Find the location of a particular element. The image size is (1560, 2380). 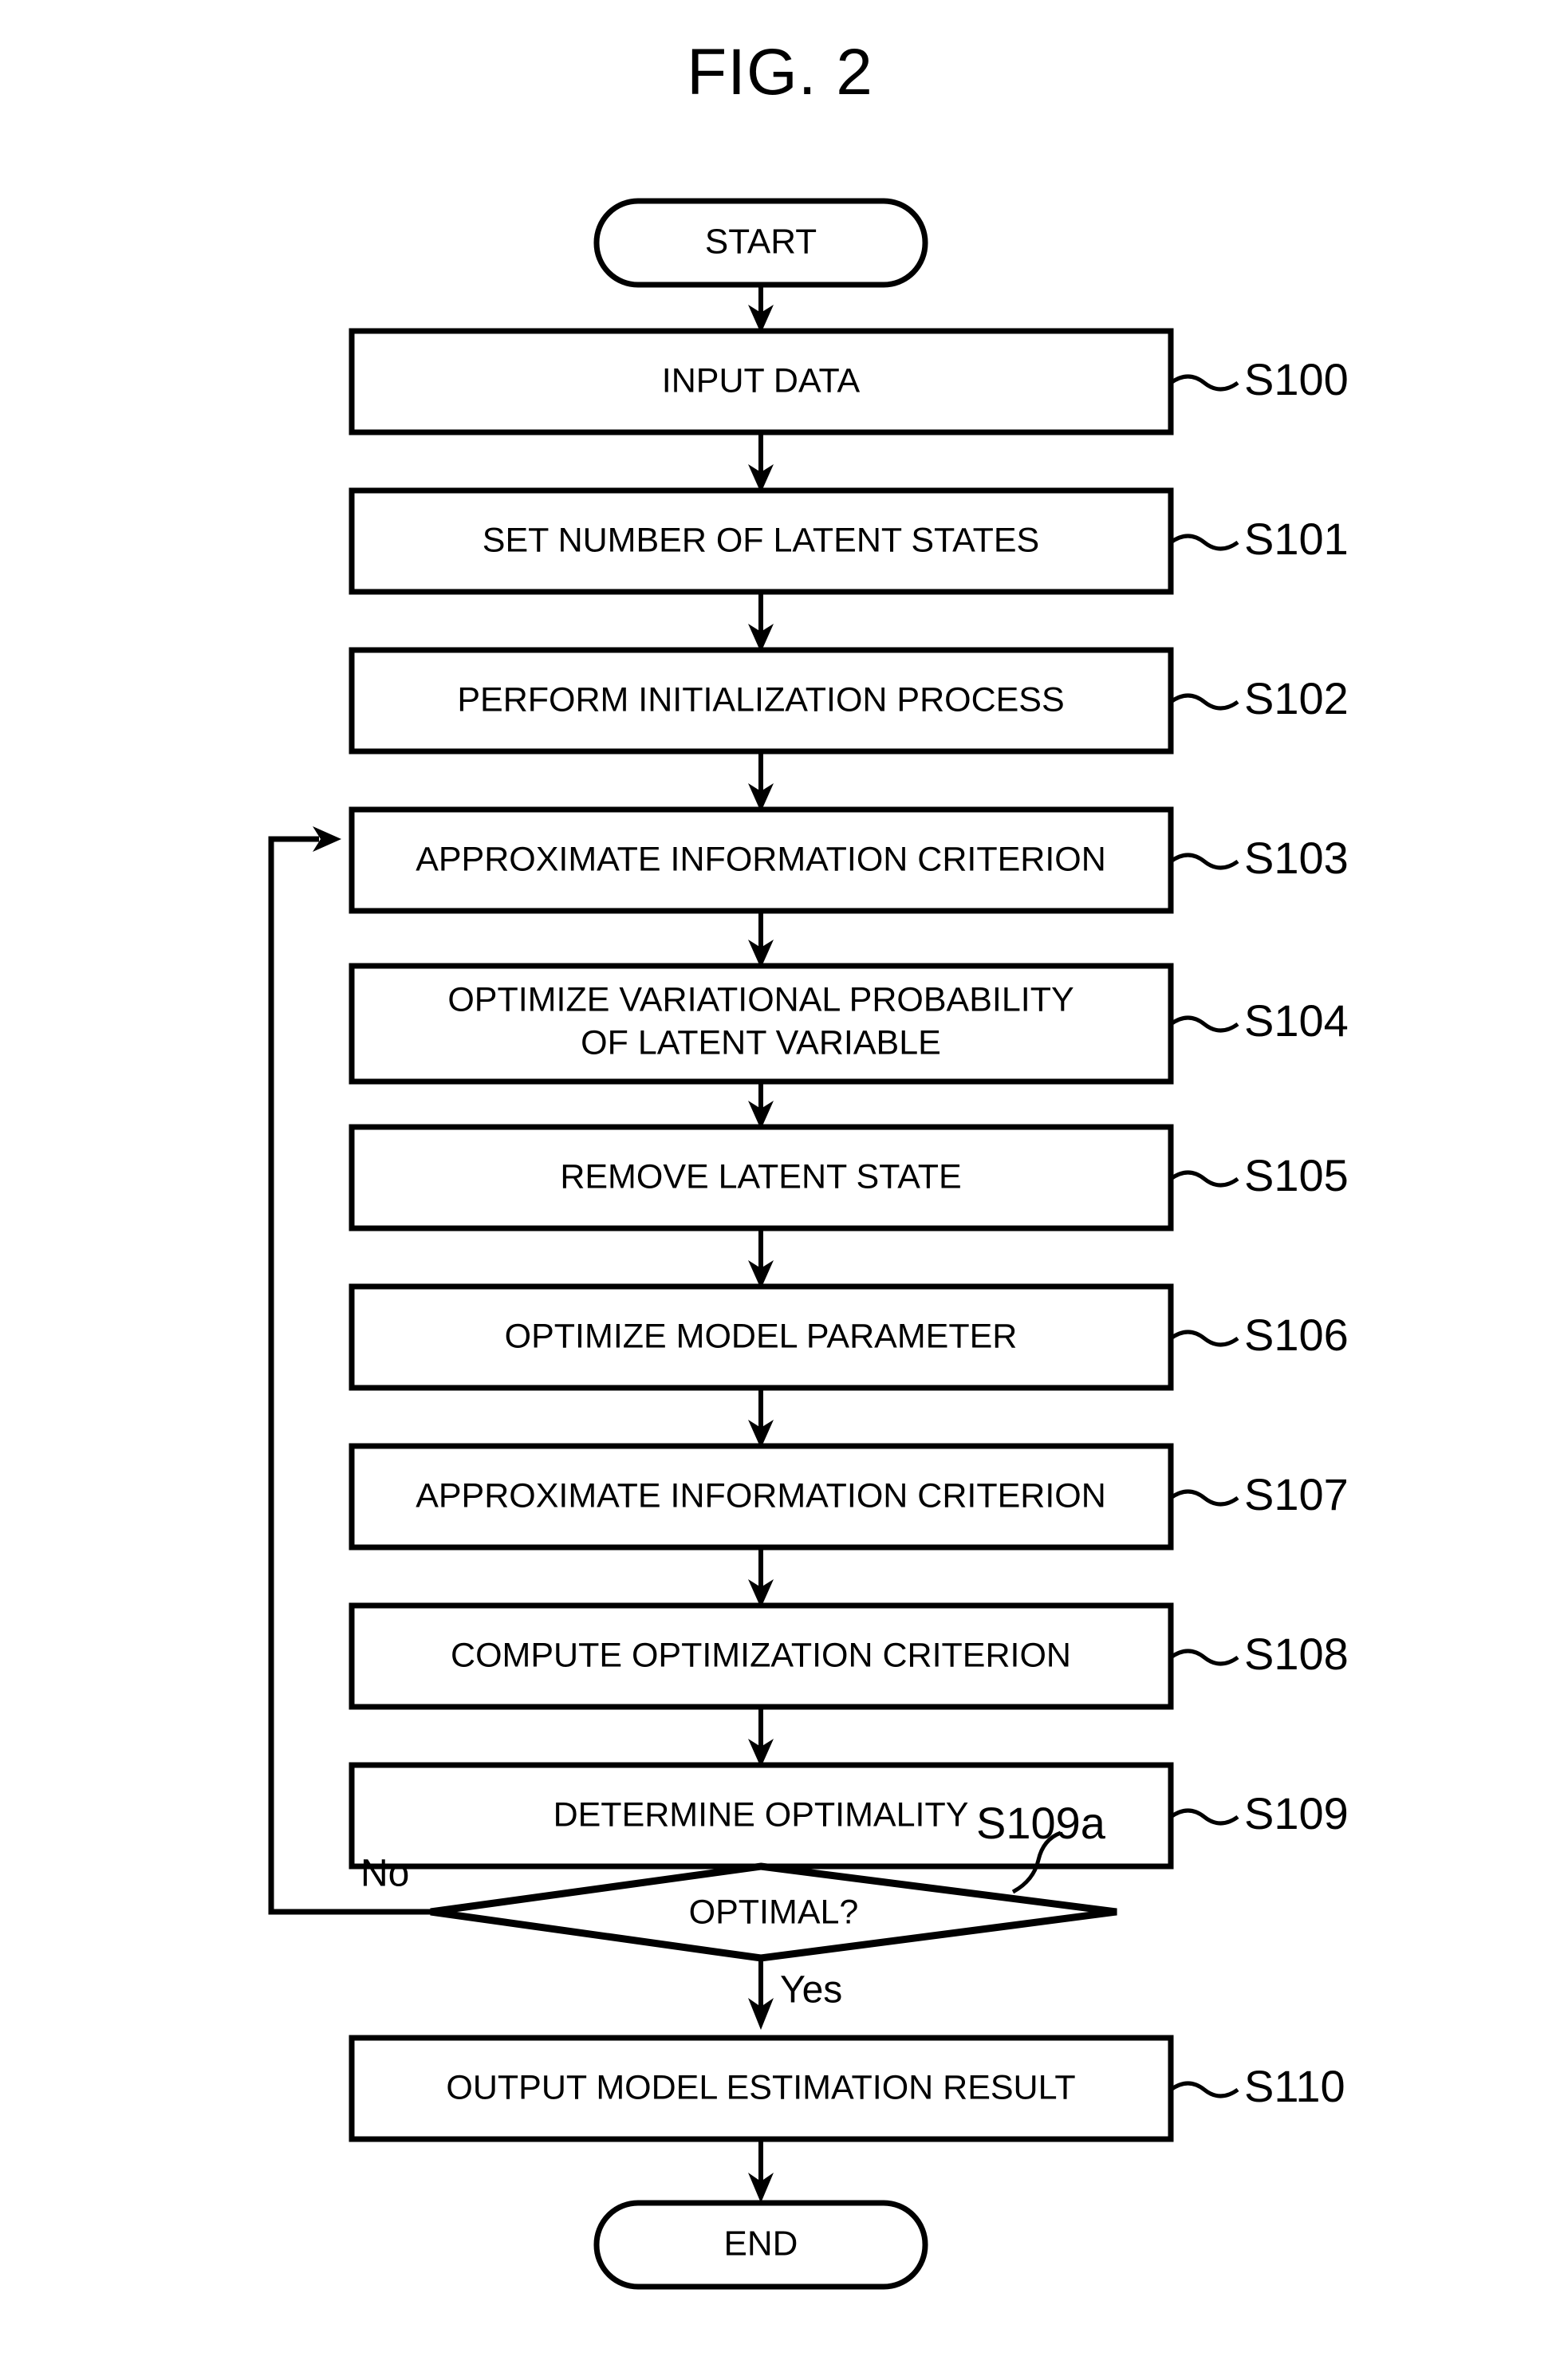

edge-s107-to-s108 is located at coordinates (761, 1577).